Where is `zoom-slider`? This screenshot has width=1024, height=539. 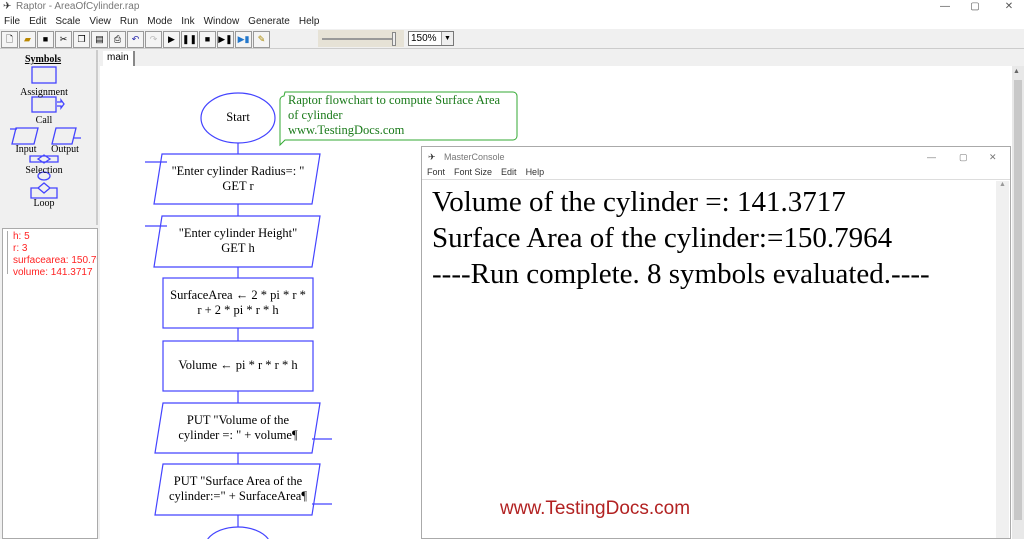 zoom-slider is located at coordinates (361, 38).